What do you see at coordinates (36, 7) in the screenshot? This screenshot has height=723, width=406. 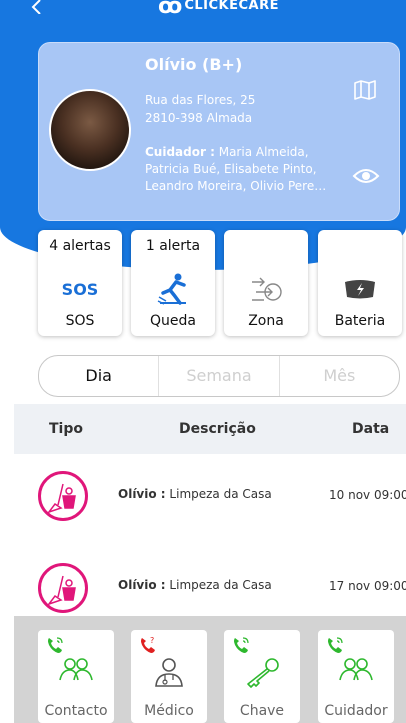 I see `chevron-left-icon` at bounding box center [36, 7].